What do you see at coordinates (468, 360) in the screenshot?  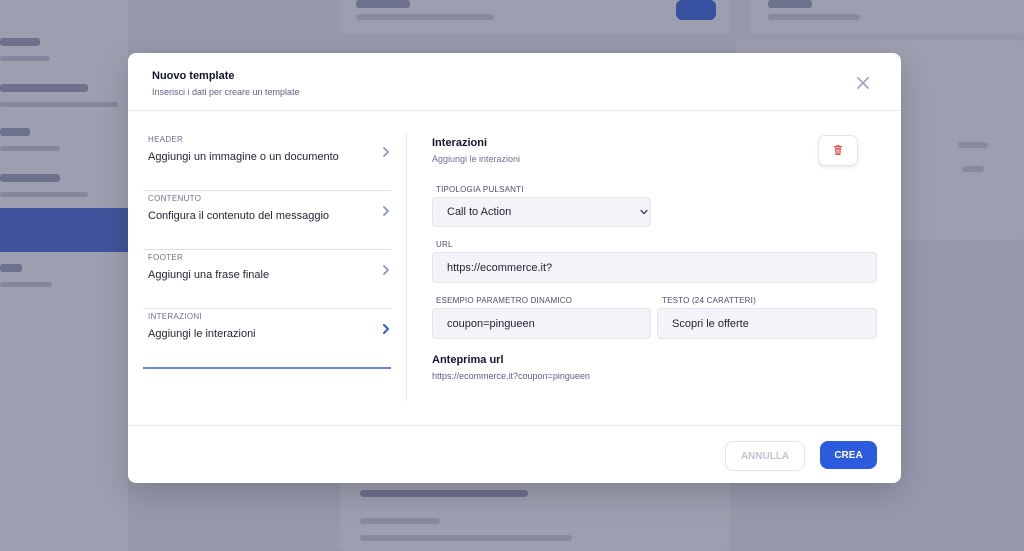 I see `url-preview-title: Anteprima url` at bounding box center [468, 360].